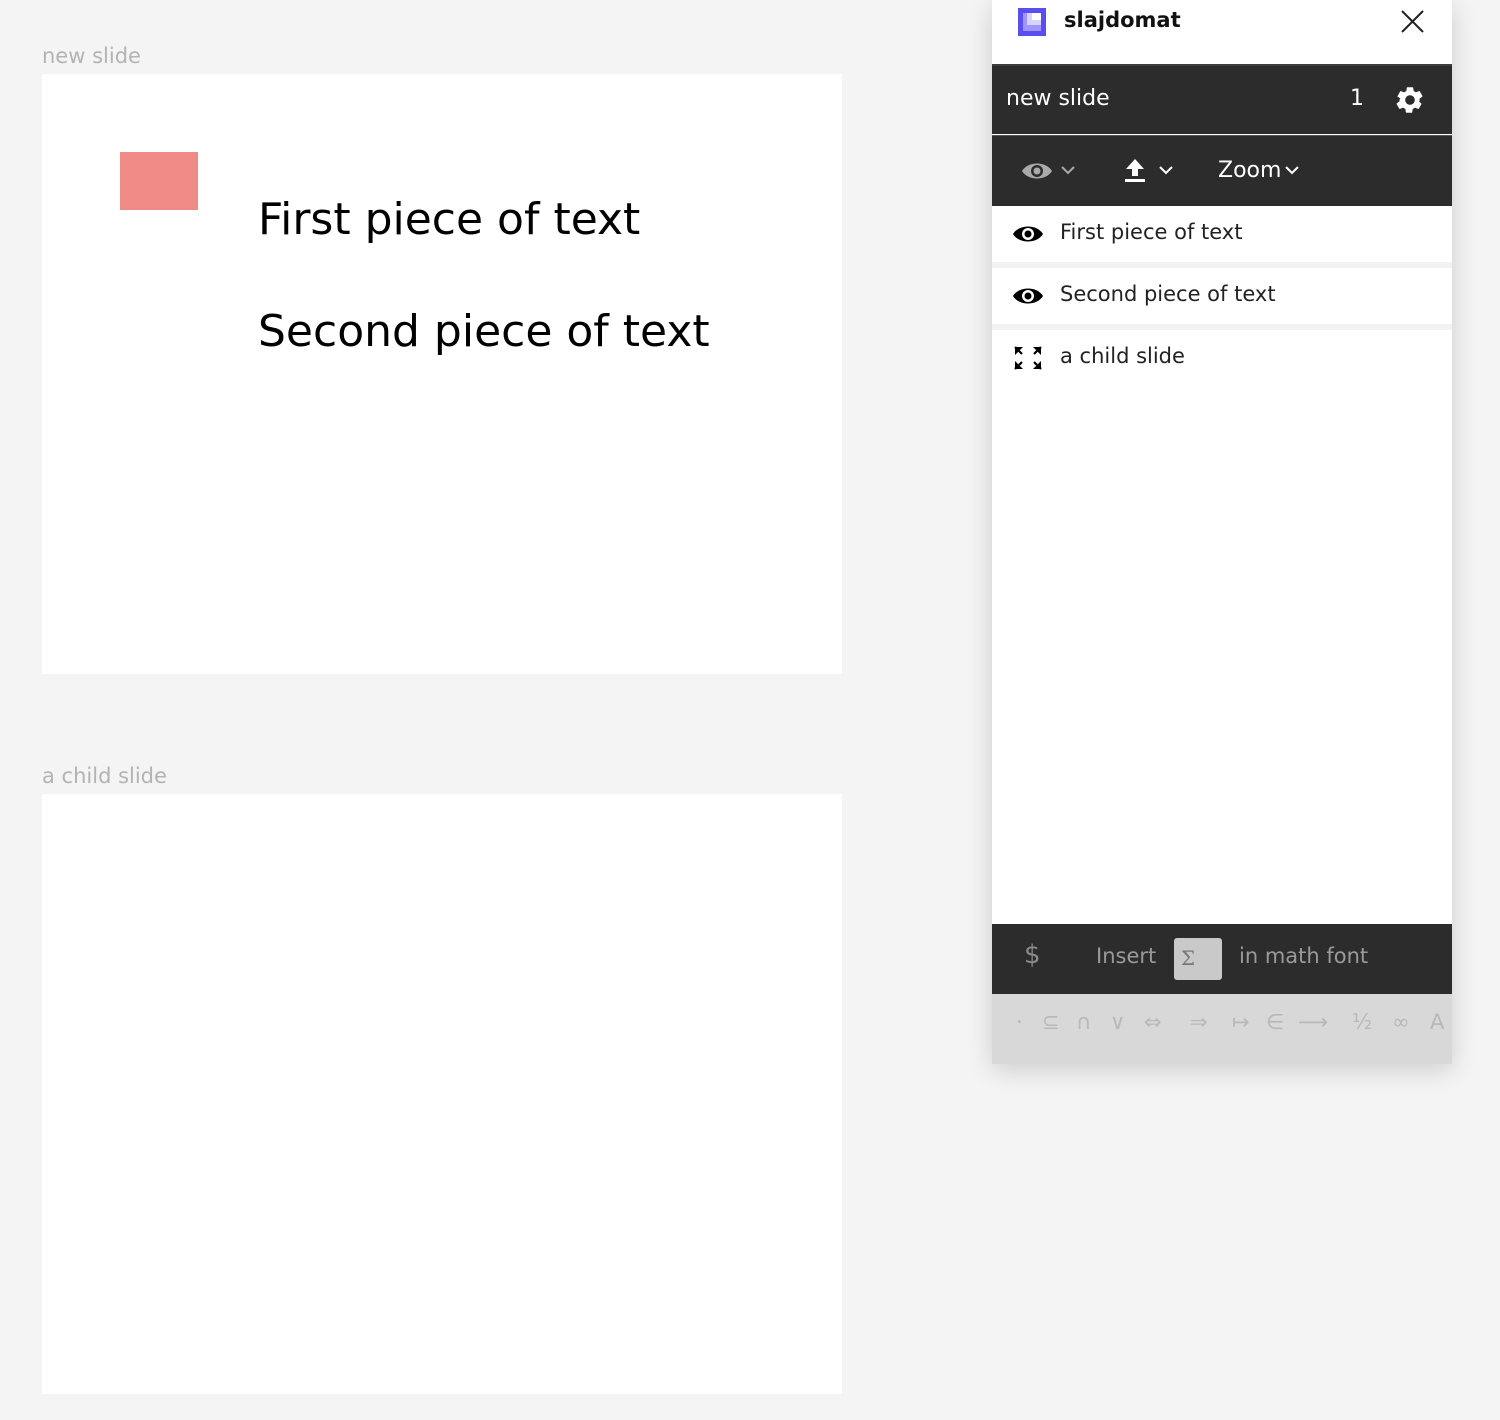  Describe the element at coordinates (1135, 170) in the screenshot. I see `upload-icon` at that location.